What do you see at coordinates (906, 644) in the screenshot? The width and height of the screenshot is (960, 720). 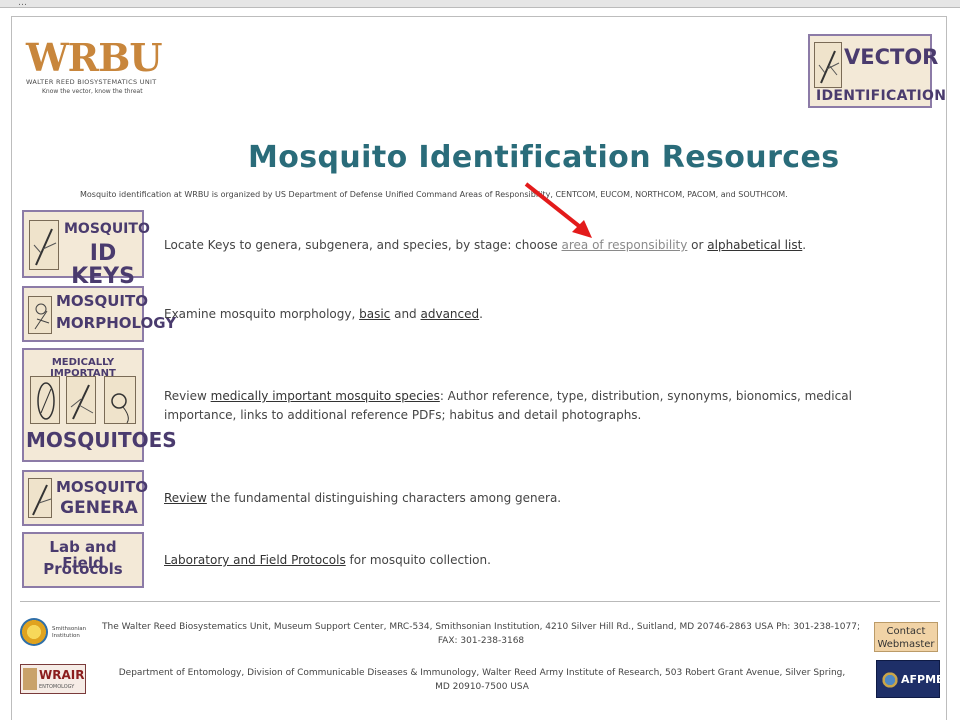 I see `webmaster-label: Webmaster` at bounding box center [906, 644].